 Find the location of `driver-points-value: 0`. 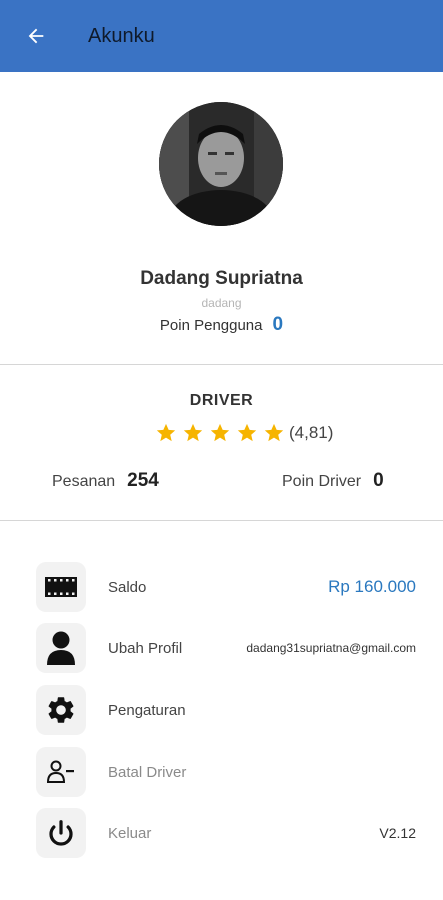

driver-points-value: 0 is located at coordinates (378, 480).